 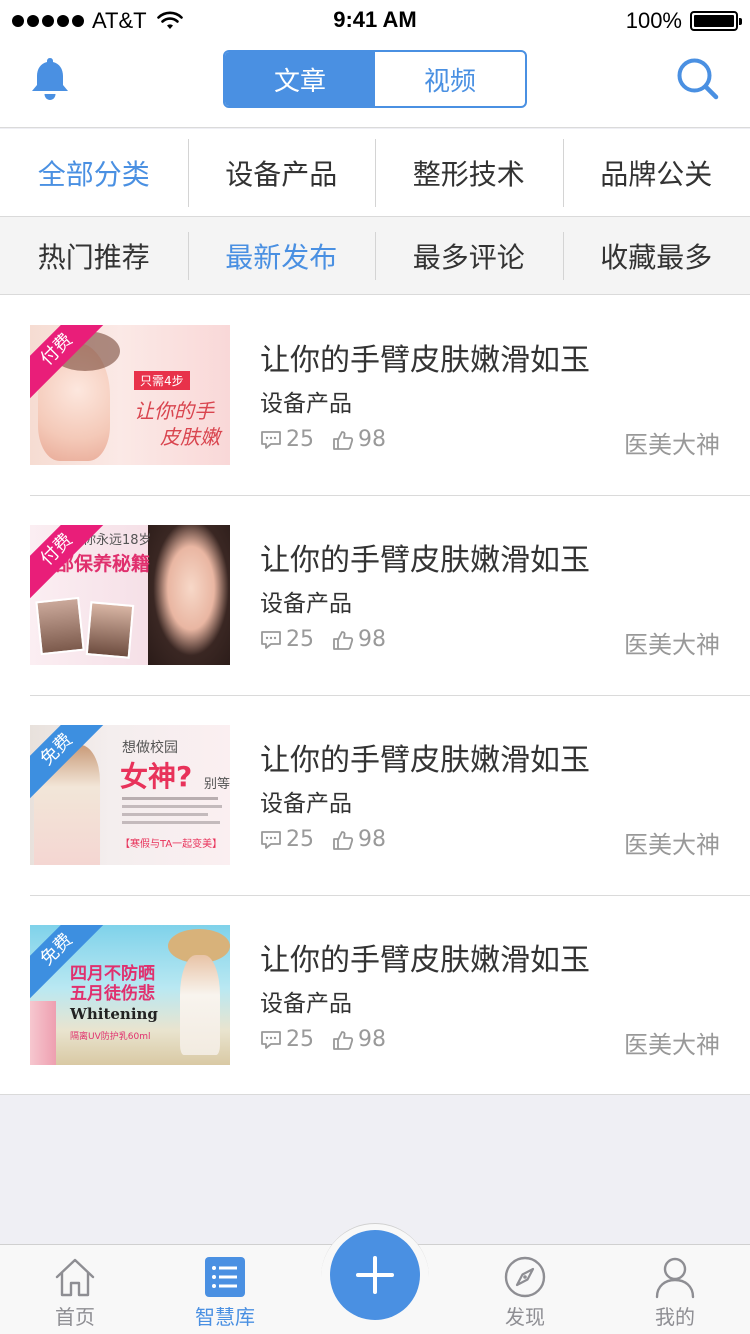 I want to click on status-bar: AT&T 9:41 AM 100%, so click(x=375, y=20).